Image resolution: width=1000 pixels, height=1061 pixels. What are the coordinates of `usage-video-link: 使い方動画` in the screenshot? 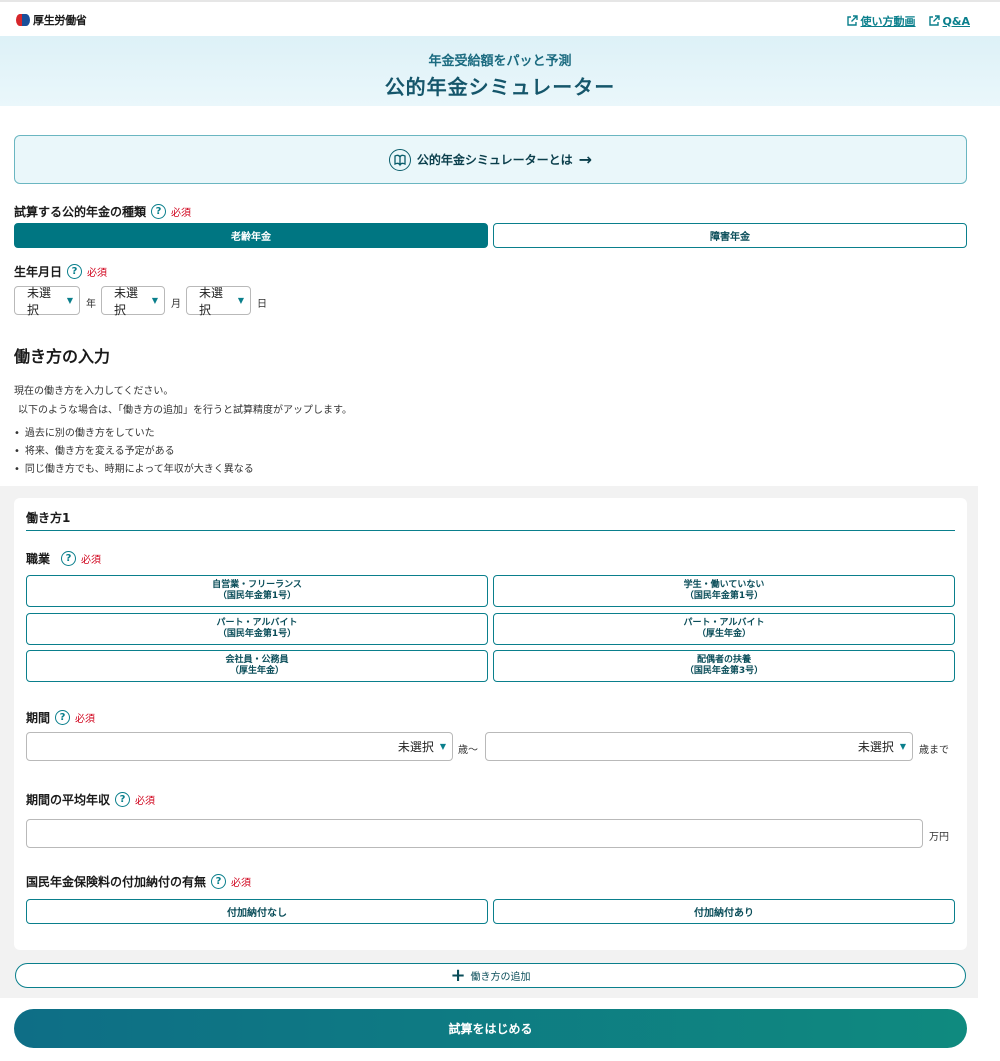 It's located at (881, 21).